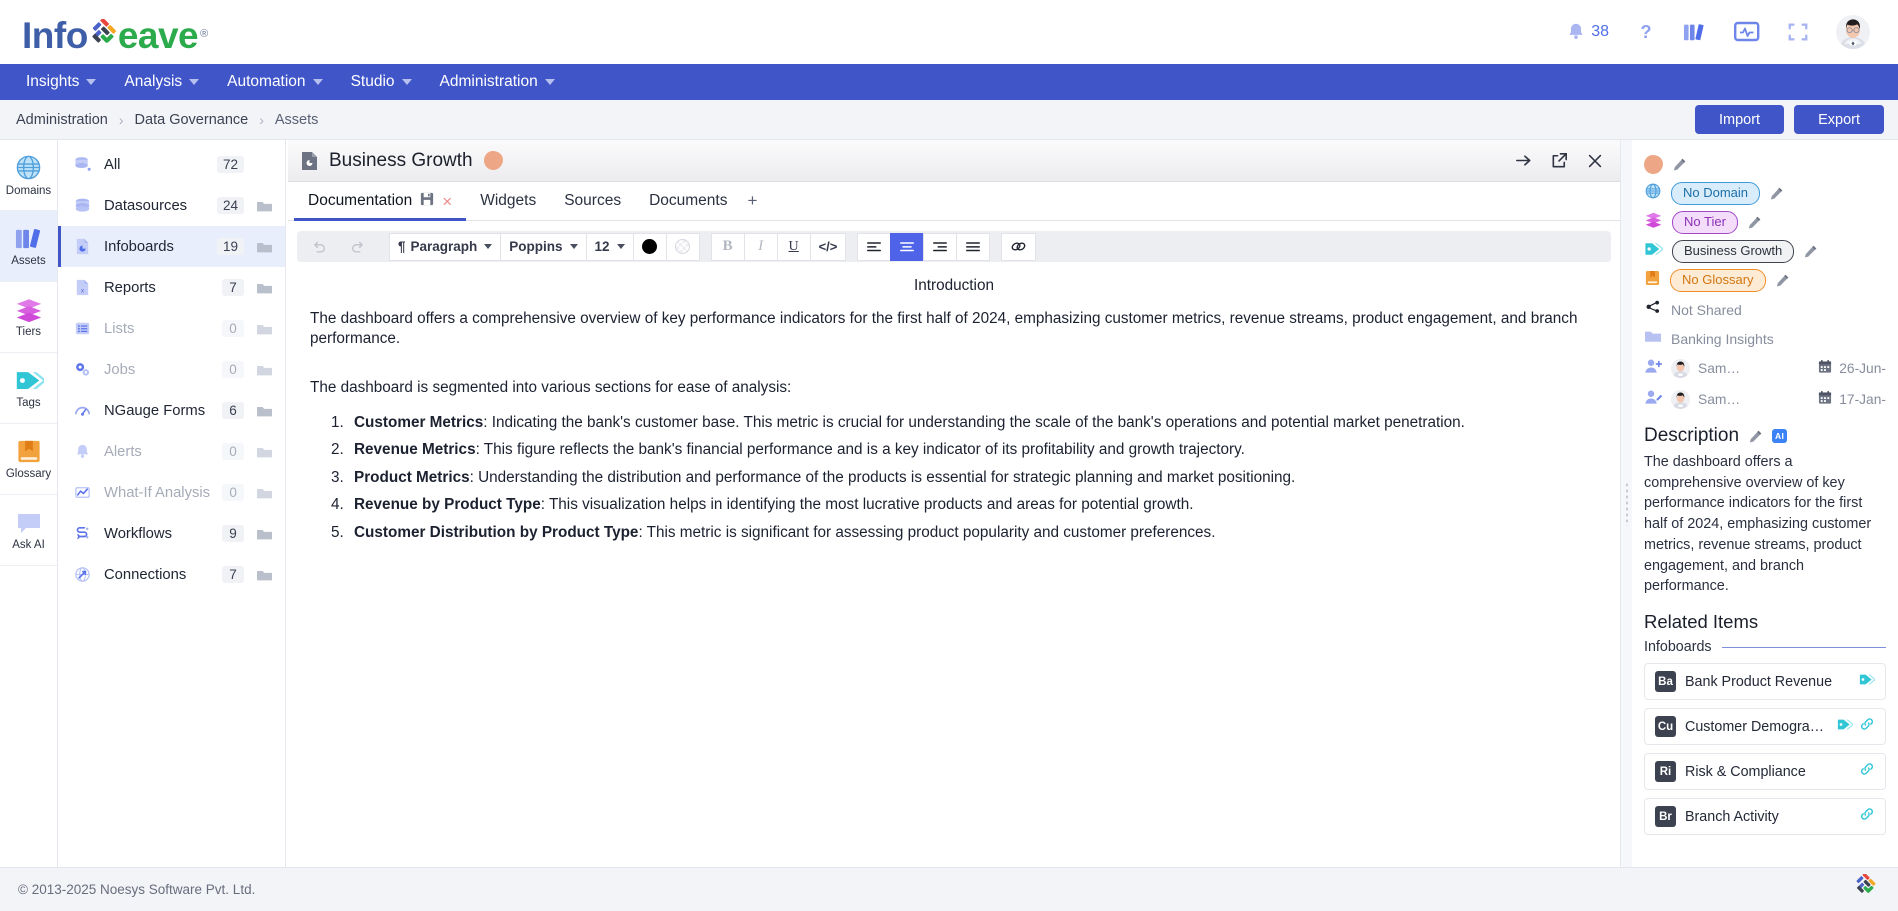  What do you see at coordinates (1595, 161) in the screenshot?
I see `close-icon` at bounding box center [1595, 161].